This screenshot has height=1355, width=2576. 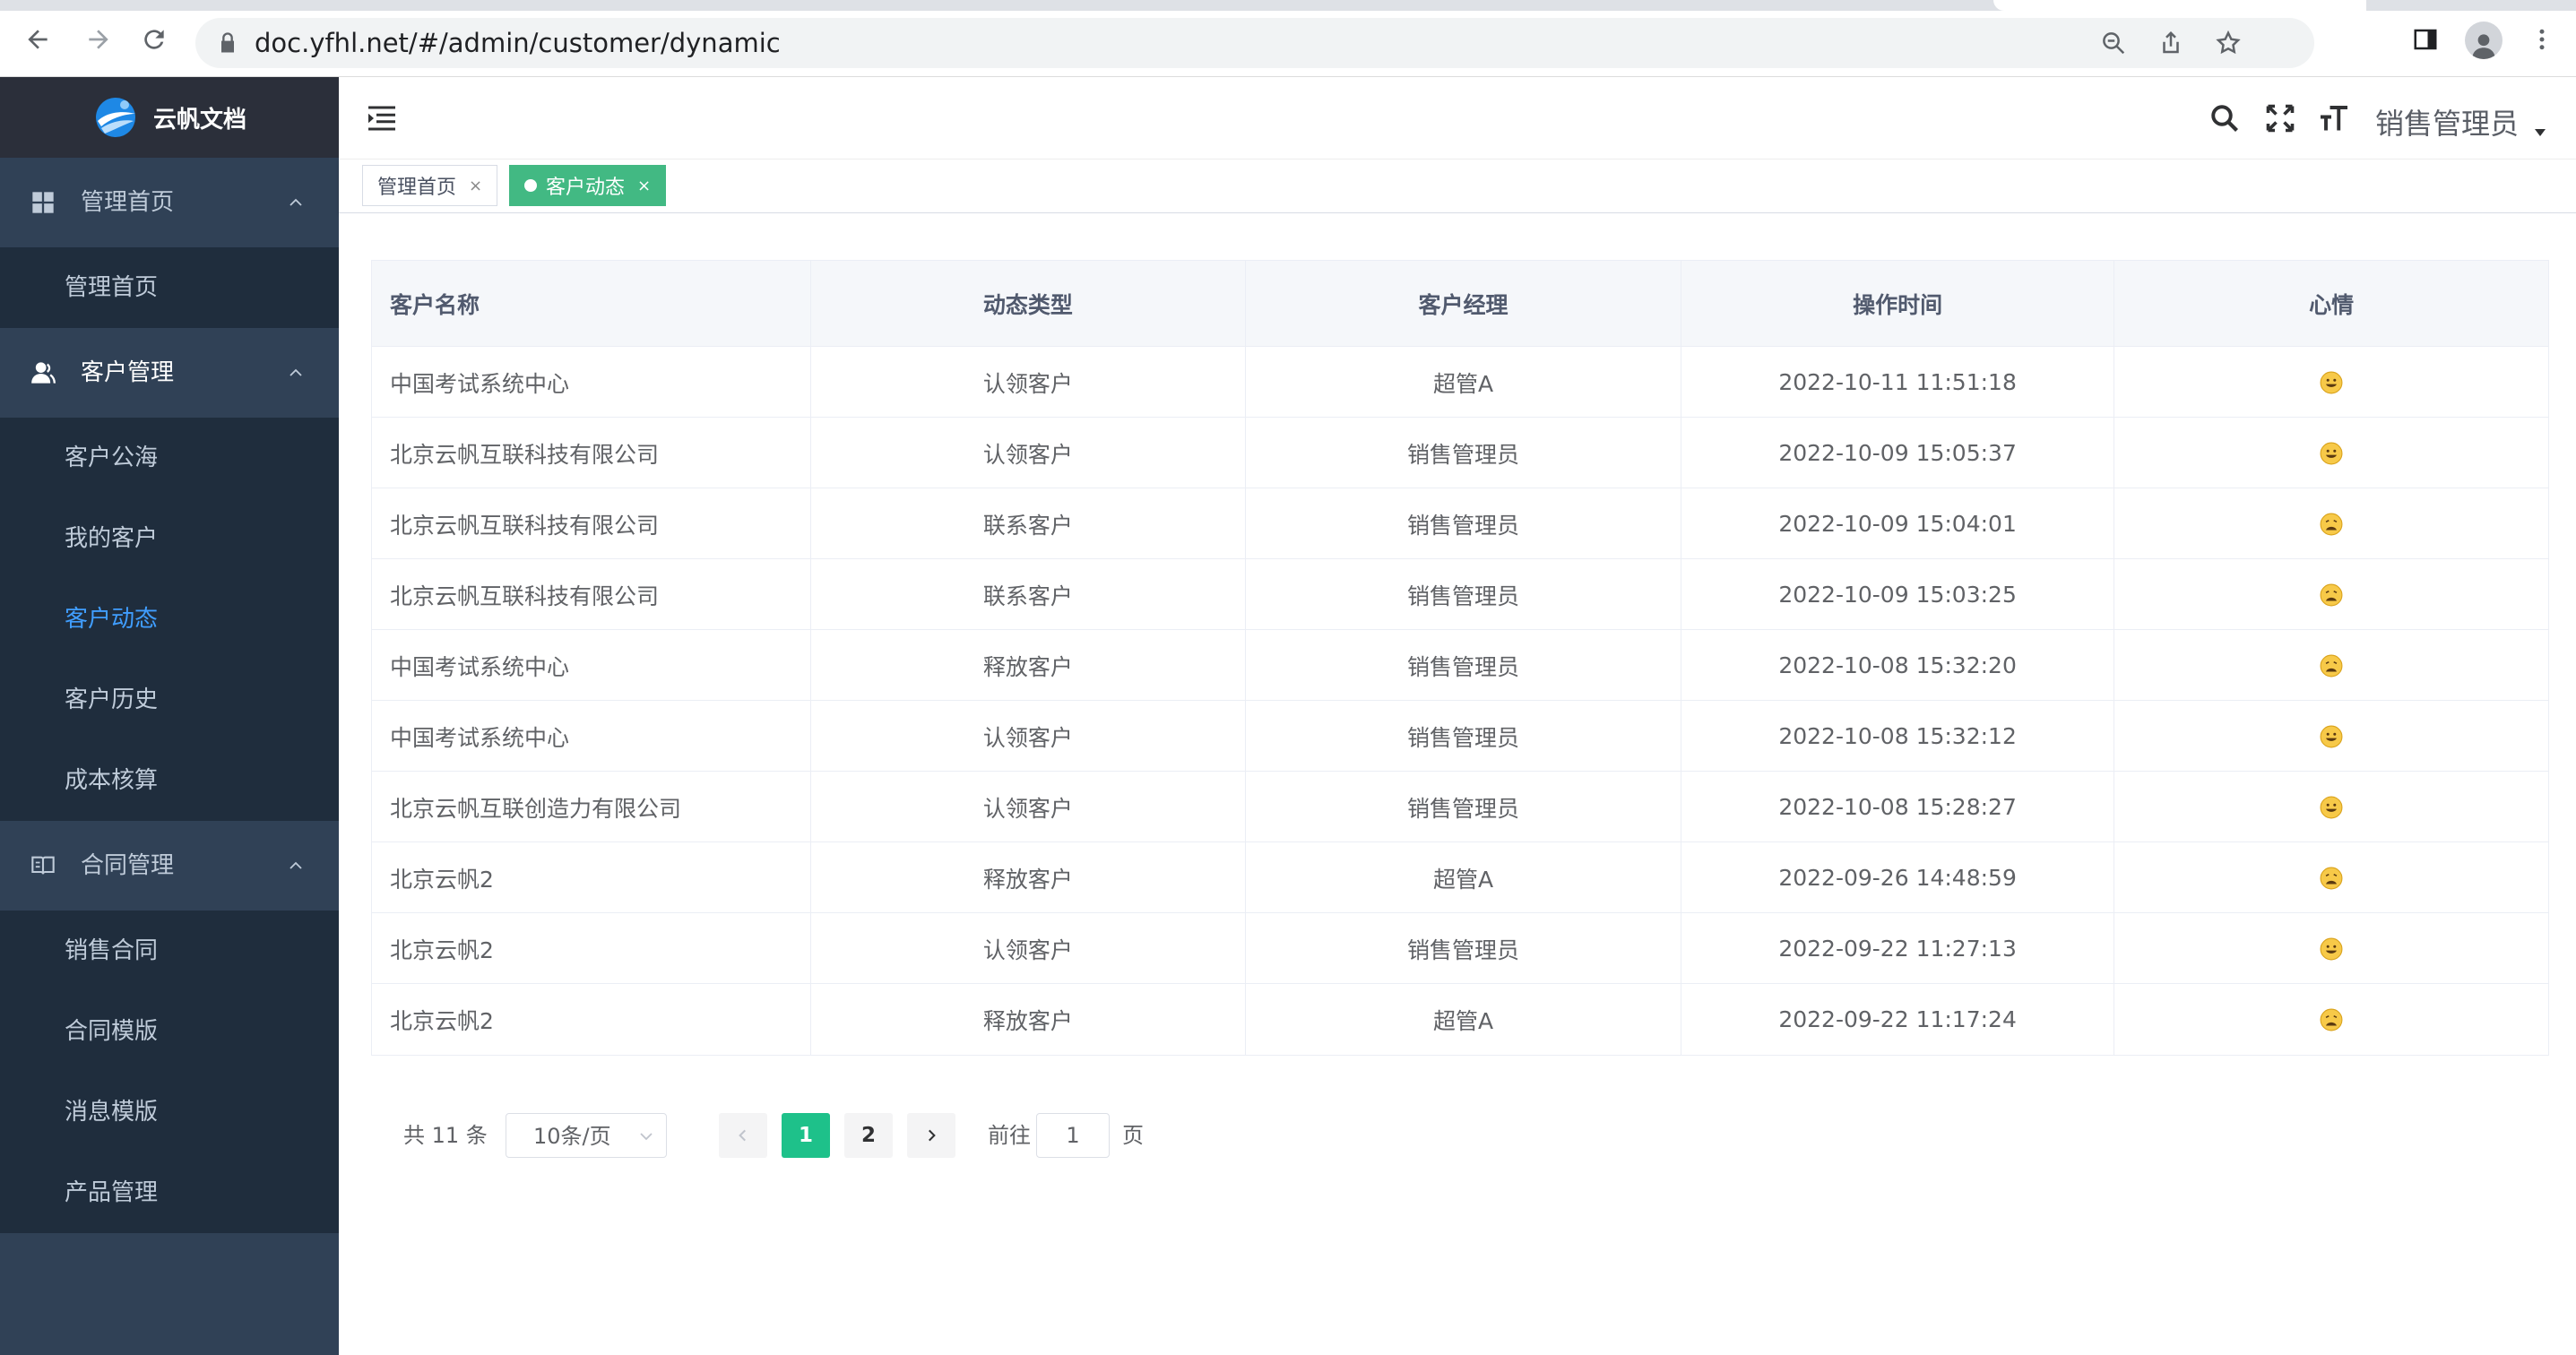 What do you see at coordinates (112, 1112) in the screenshot?
I see `sidebar-item-label: 消息模版` at bounding box center [112, 1112].